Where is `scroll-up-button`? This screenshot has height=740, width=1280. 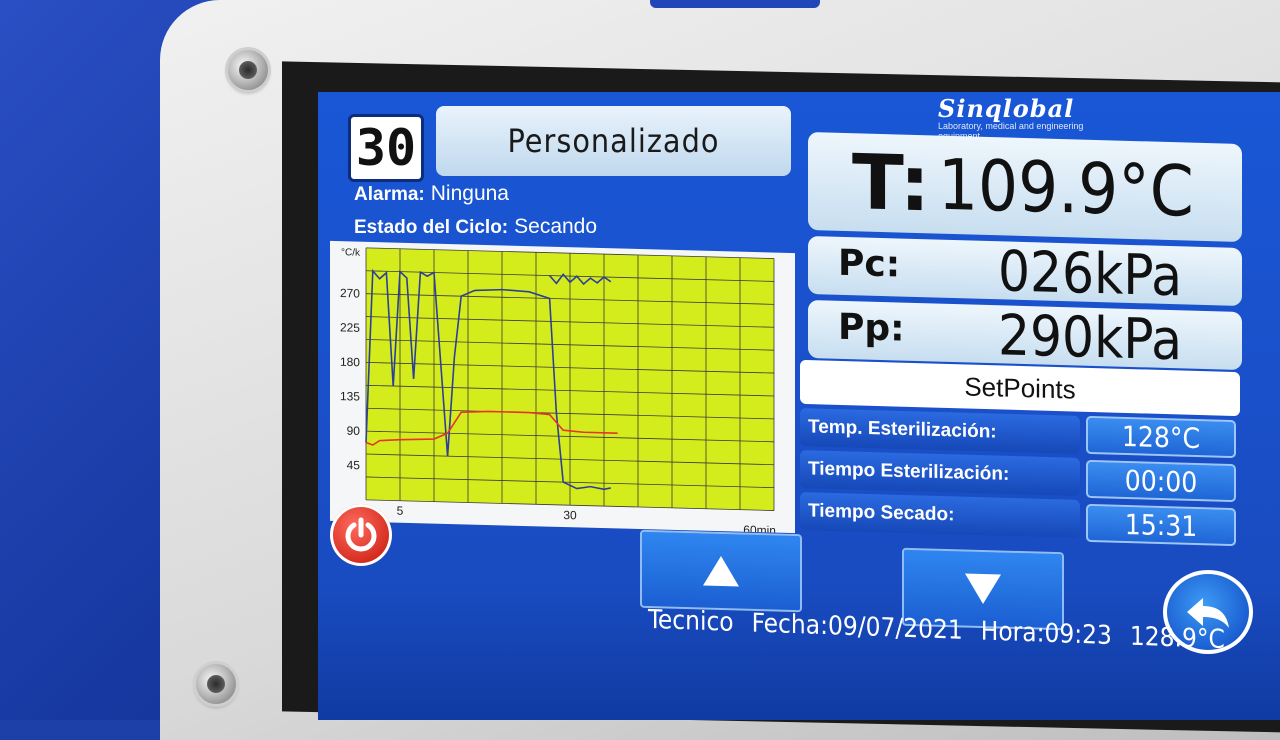 scroll-up-button is located at coordinates (721, 571).